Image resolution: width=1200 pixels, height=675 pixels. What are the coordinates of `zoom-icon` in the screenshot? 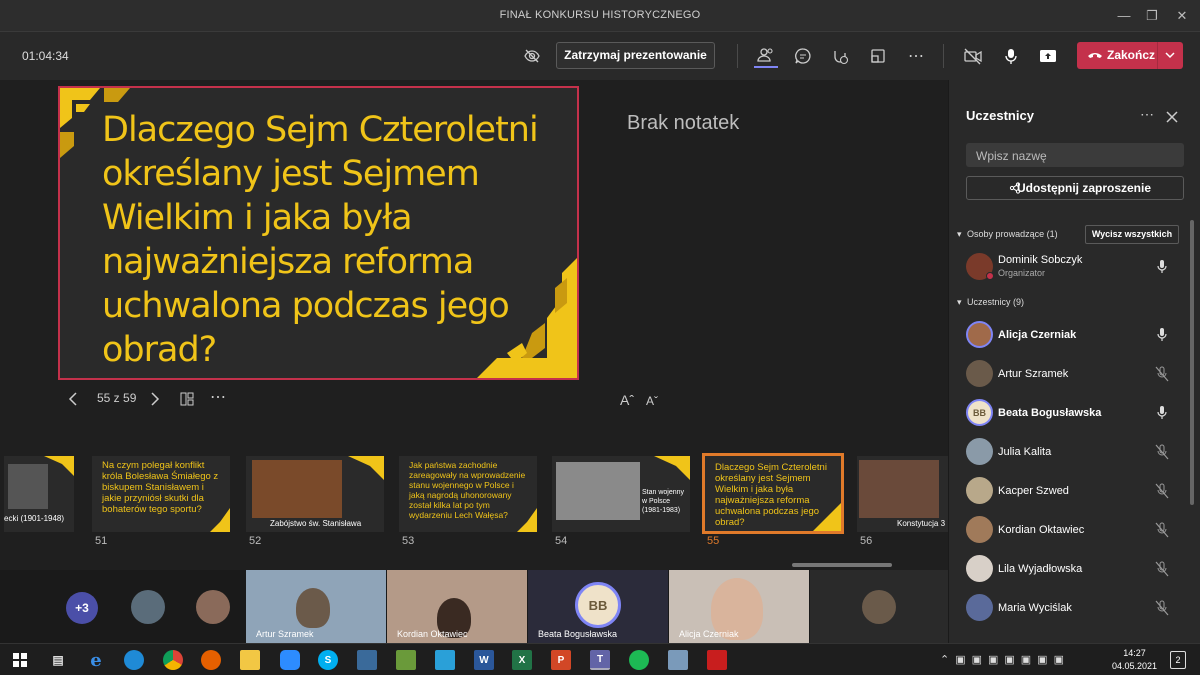 It's located at (290, 660).